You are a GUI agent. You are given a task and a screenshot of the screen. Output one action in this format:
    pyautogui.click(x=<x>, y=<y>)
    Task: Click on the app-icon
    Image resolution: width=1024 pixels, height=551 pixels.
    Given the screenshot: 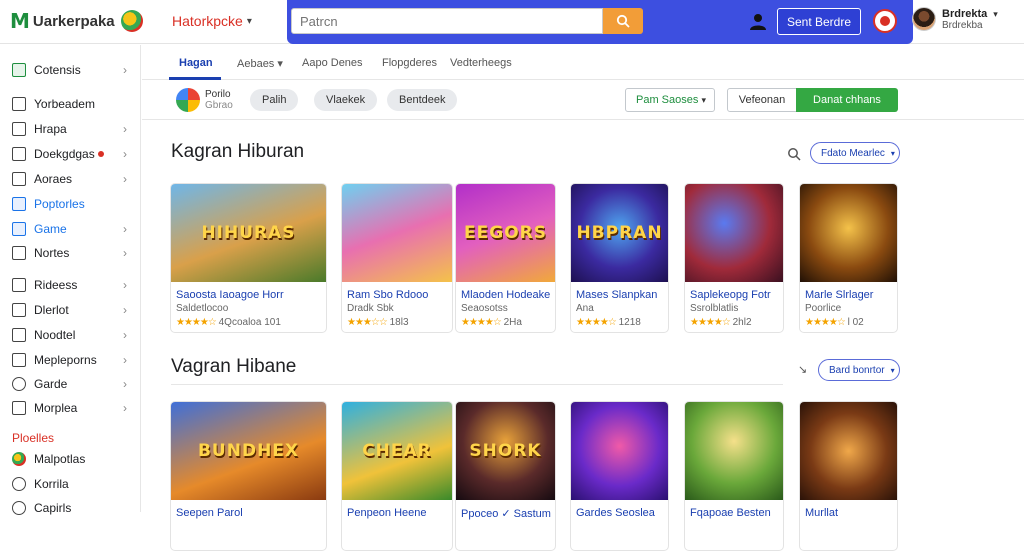 What is the action you would take?
    pyautogui.click(x=19, y=459)
    